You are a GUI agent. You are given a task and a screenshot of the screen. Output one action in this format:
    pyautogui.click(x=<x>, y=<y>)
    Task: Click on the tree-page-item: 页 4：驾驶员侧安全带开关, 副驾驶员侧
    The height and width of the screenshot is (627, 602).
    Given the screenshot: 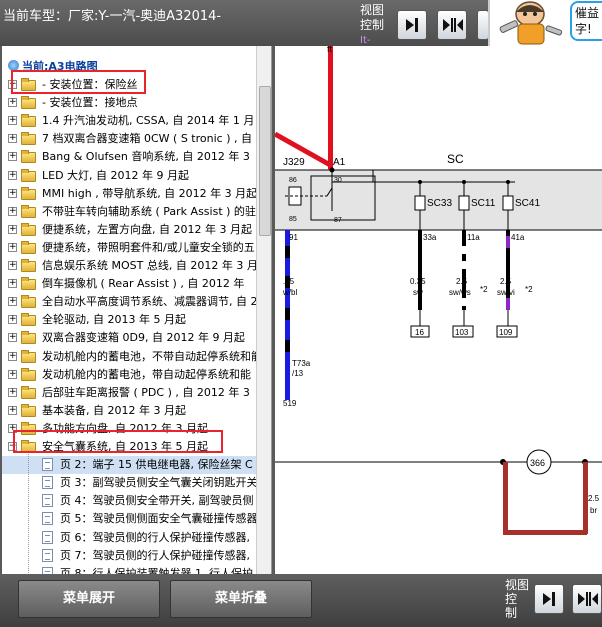 What is the action you would take?
    pyautogui.click(x=133, y=501)
    